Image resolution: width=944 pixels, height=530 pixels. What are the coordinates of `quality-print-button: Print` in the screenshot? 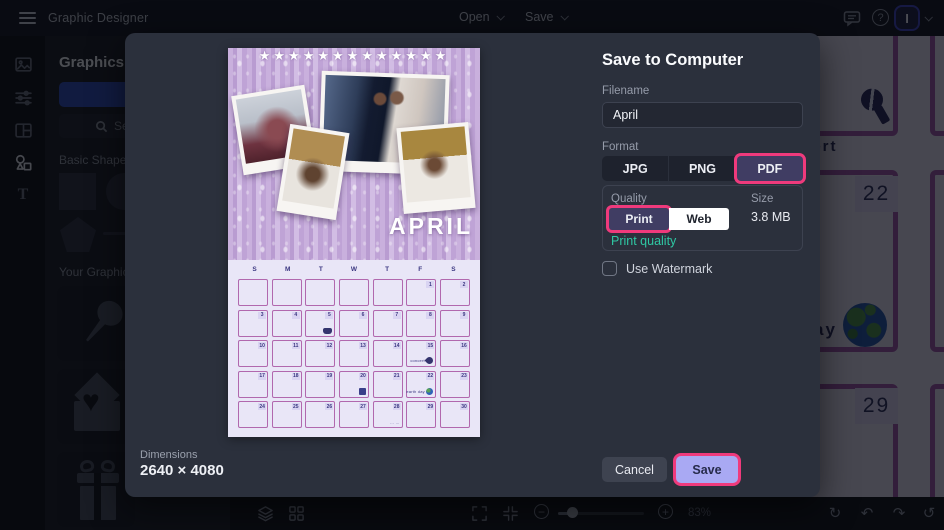 It's located at (639, 219).